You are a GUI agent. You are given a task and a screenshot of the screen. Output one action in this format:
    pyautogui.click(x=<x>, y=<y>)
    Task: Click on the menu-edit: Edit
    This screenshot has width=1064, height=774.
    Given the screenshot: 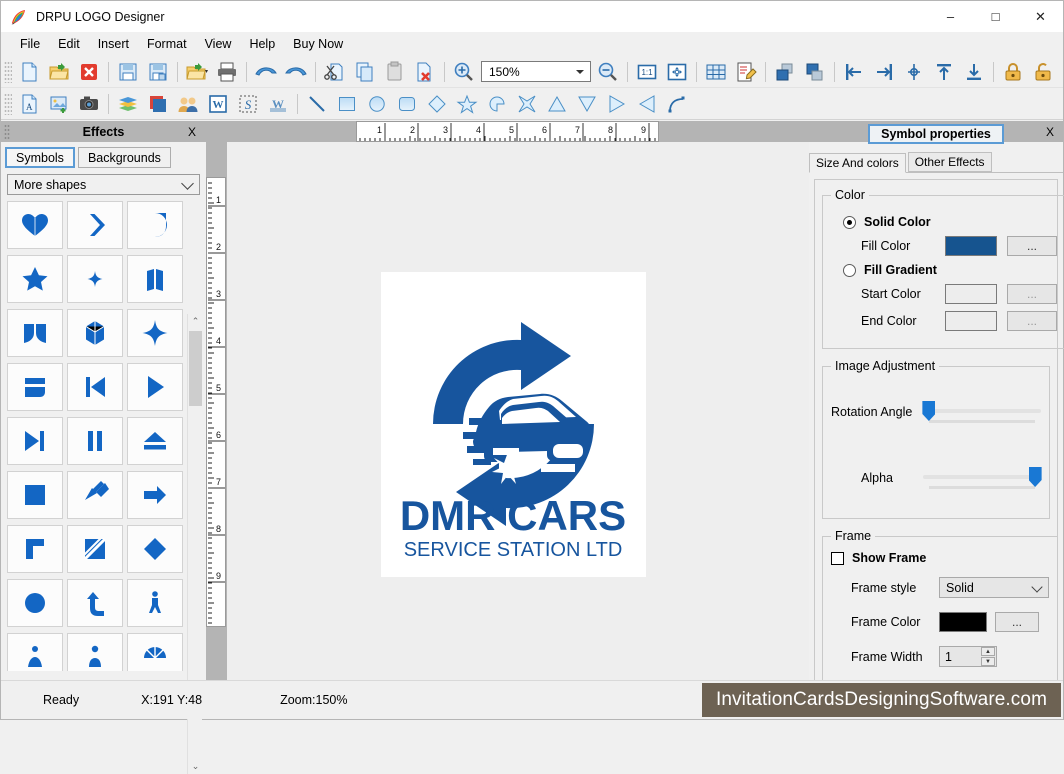 What is the action you would take?
    pyautogui.click(x=69, y=44)
    